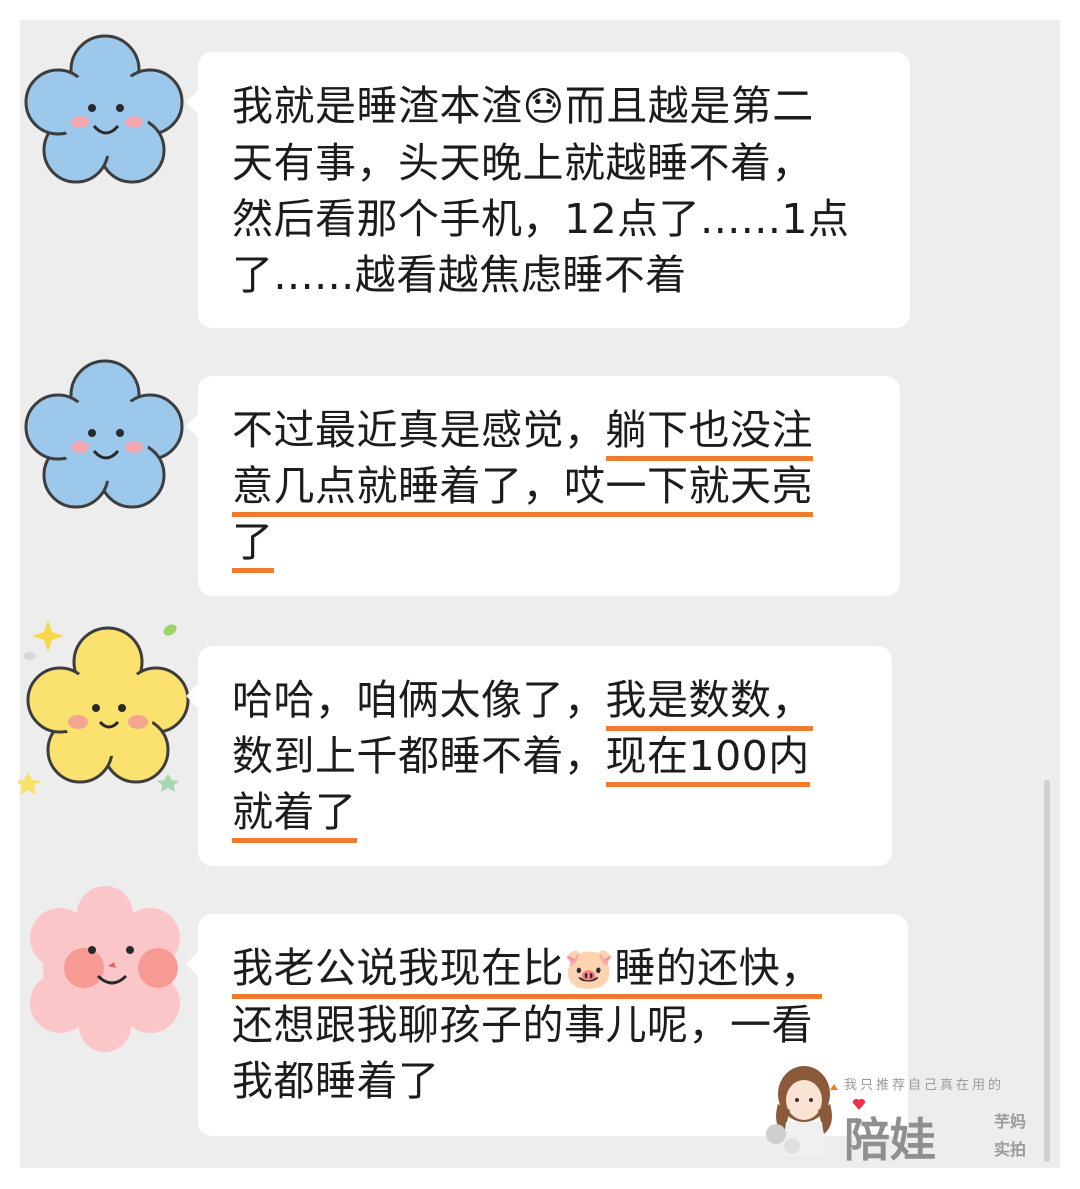 The height and width of the screenshot is (1189, 1080). I want to click on girl-mascot-icon, so click(802, 1111).